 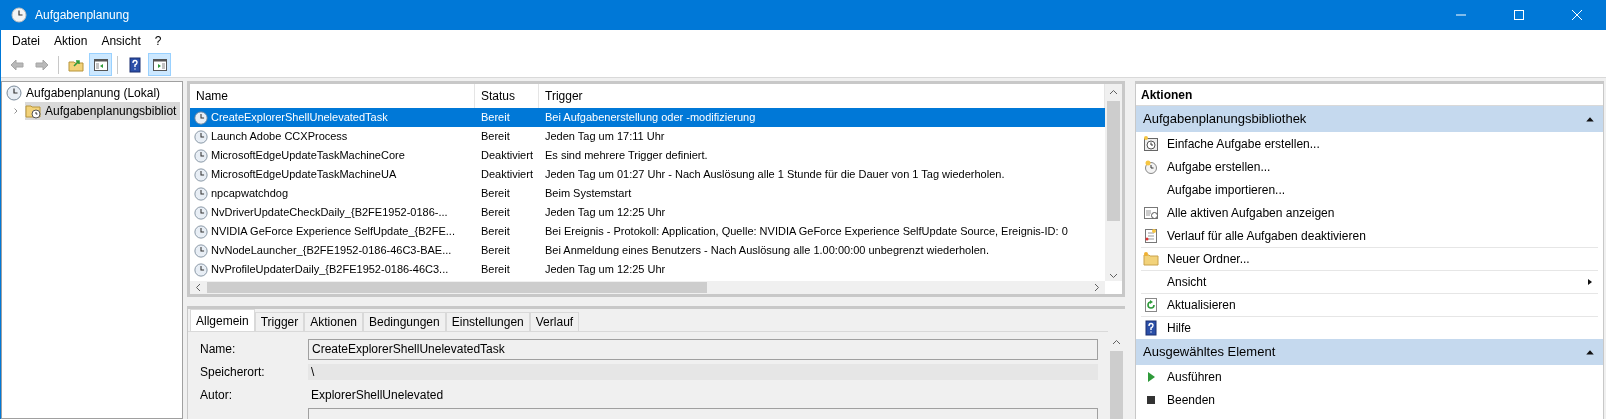 What do you see at coordinates (1151, 212) in the screenshot?
I see `list-clock-icon` at bounding box center [1151, 212].